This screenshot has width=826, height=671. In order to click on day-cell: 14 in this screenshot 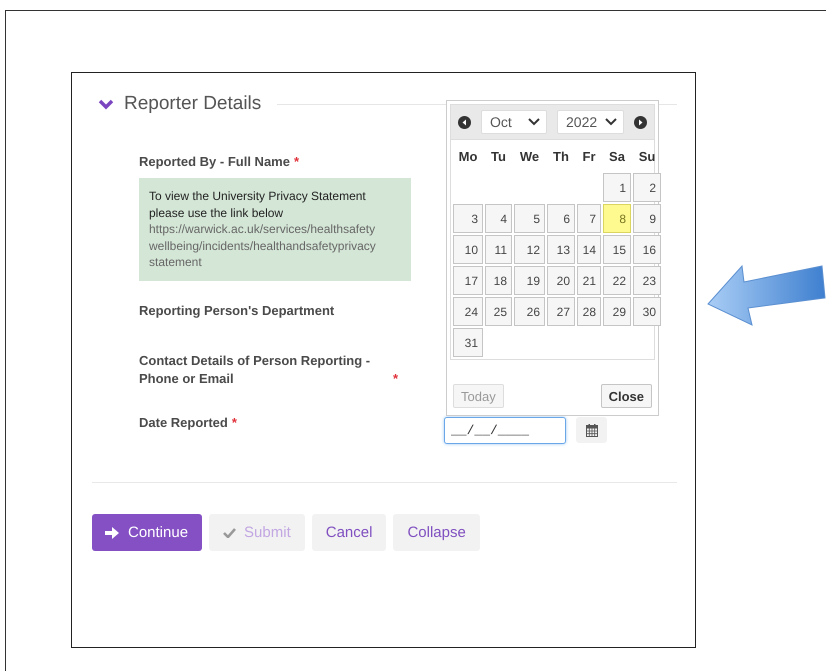, I will do `click(589, 249)`.